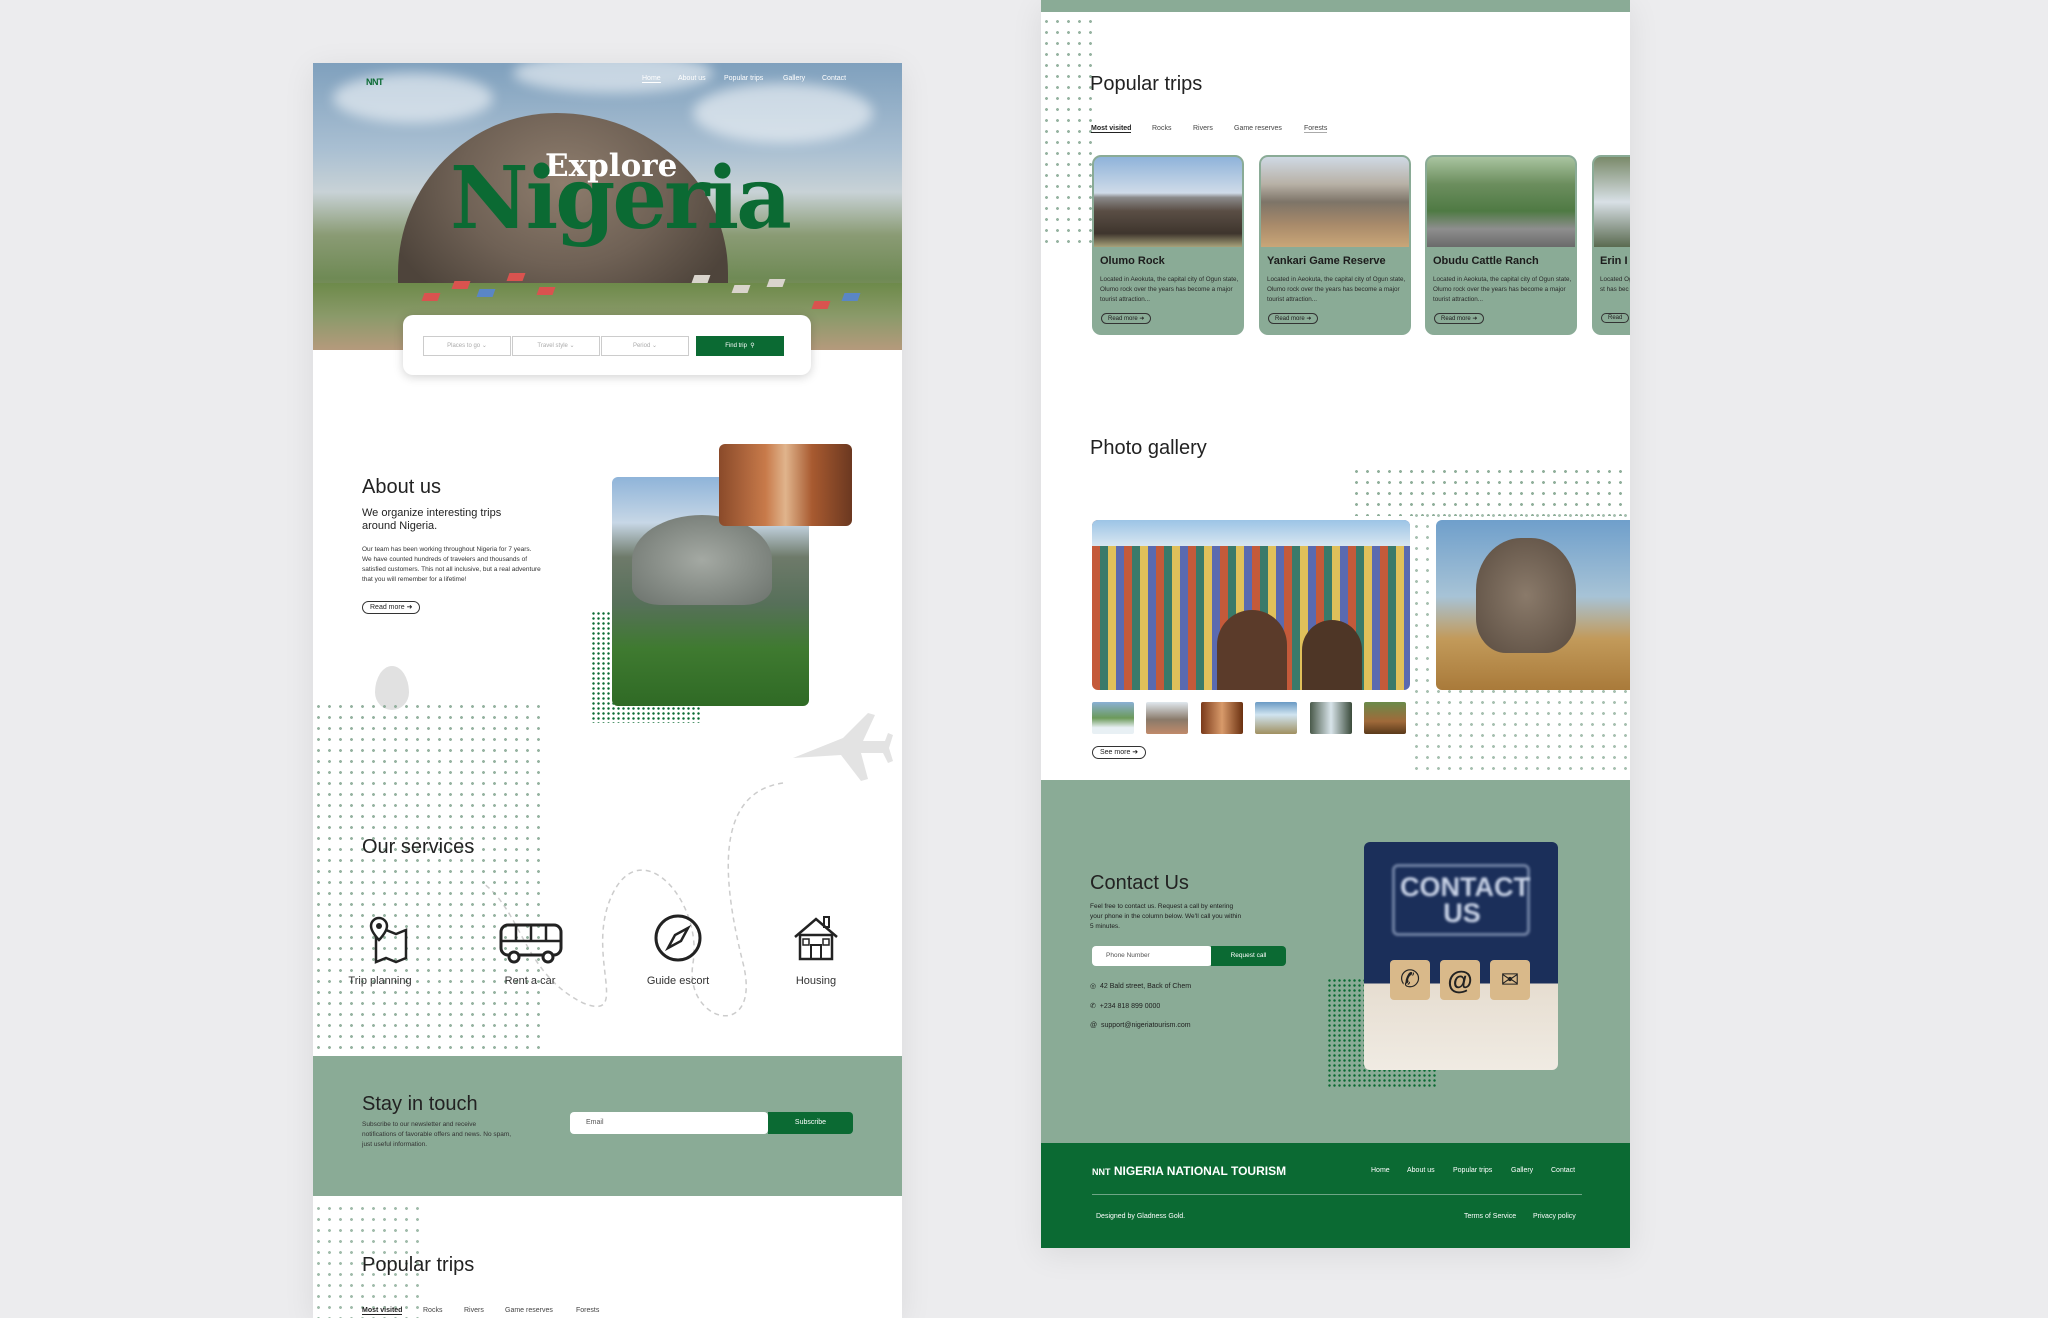 Image resolution: width=2048 pixels, height=1318 pixels. Describe the element at coordinates (380, 981) in the screenshot. I see `service-trip-planning: Trip planning` at that location.